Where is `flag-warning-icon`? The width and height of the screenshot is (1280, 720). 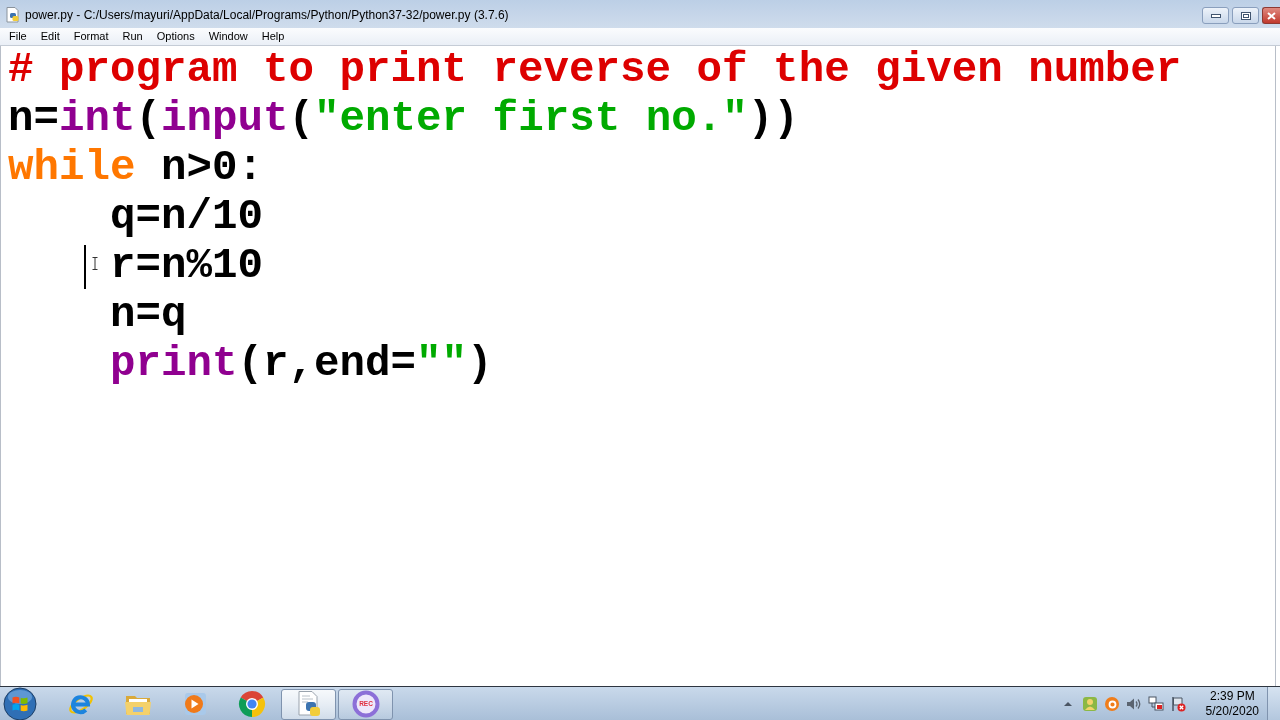 flag-warning-icon is located at coordinates (1177, 703).